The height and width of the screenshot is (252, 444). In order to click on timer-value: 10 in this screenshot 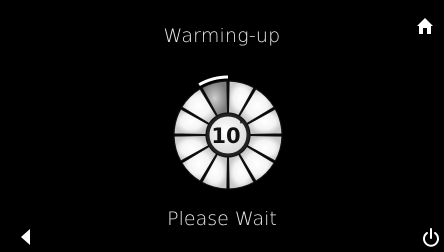, I will do `click(225, 136)`.